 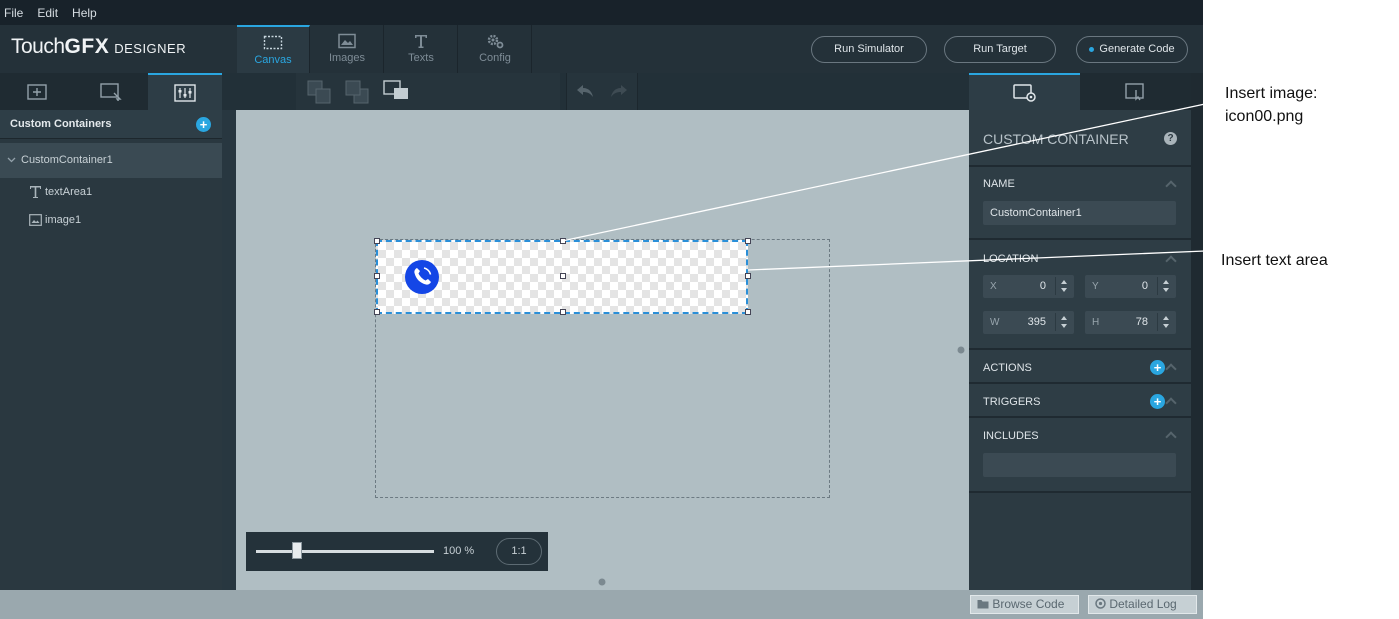 I want to click on interaction-icon, so click(x=1134, y=91).